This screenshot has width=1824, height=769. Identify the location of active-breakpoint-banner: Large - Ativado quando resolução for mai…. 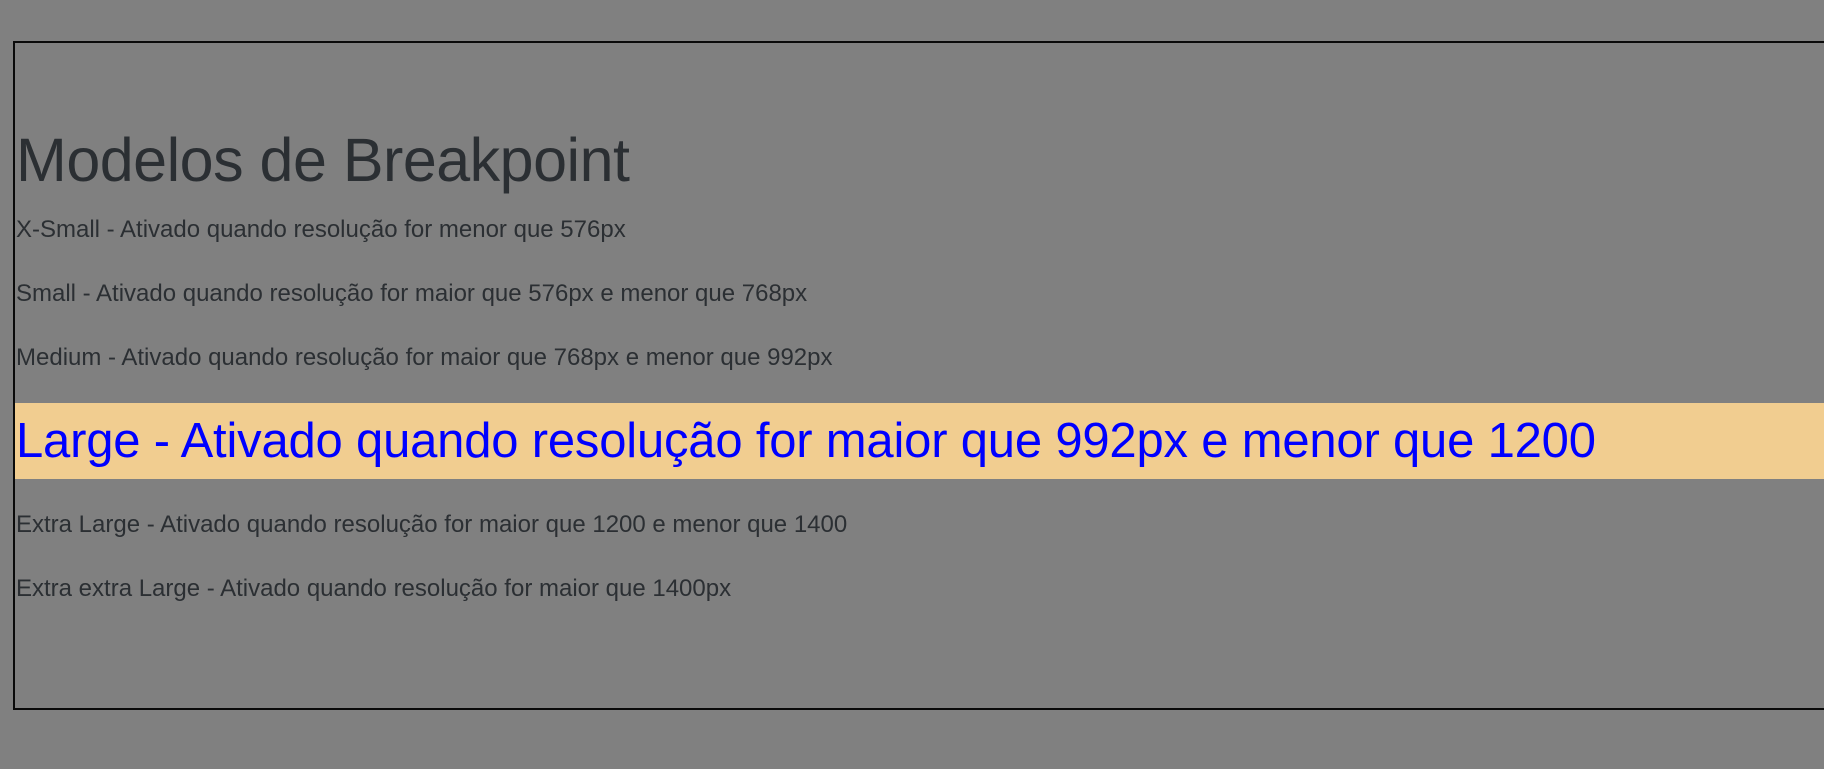
(919, 441).